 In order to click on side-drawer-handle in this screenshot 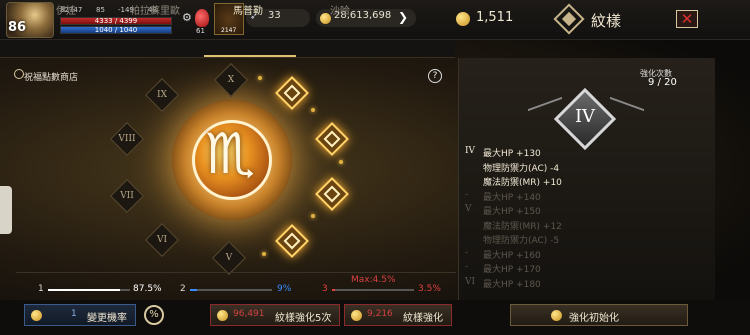, I will do `click(6, 210)`.